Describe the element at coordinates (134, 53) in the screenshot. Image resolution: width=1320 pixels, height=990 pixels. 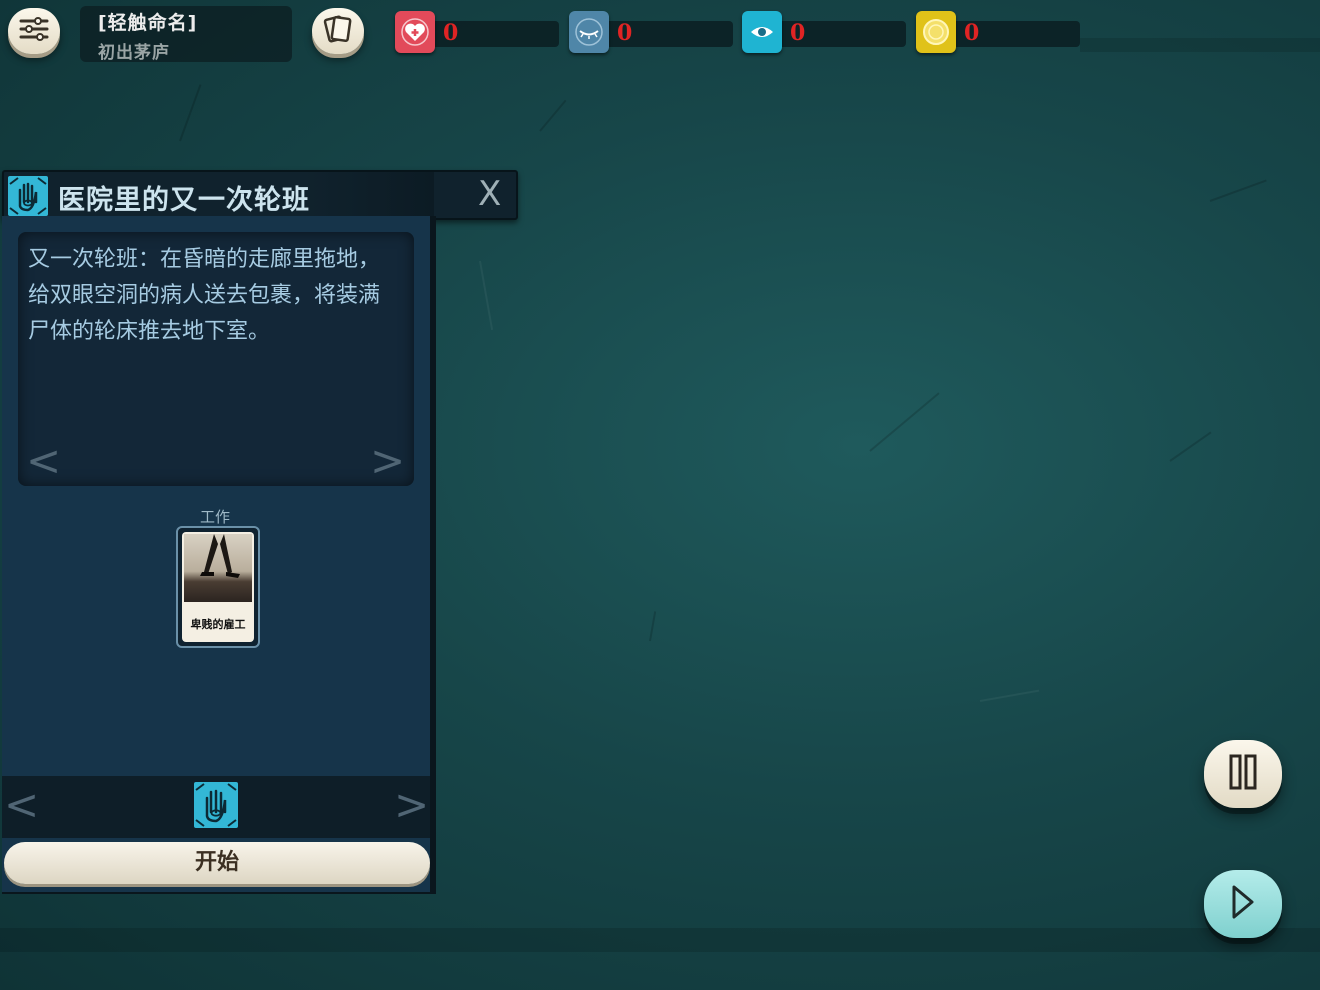
I see `legacy-subtitle: 初出茅庐` at that location.